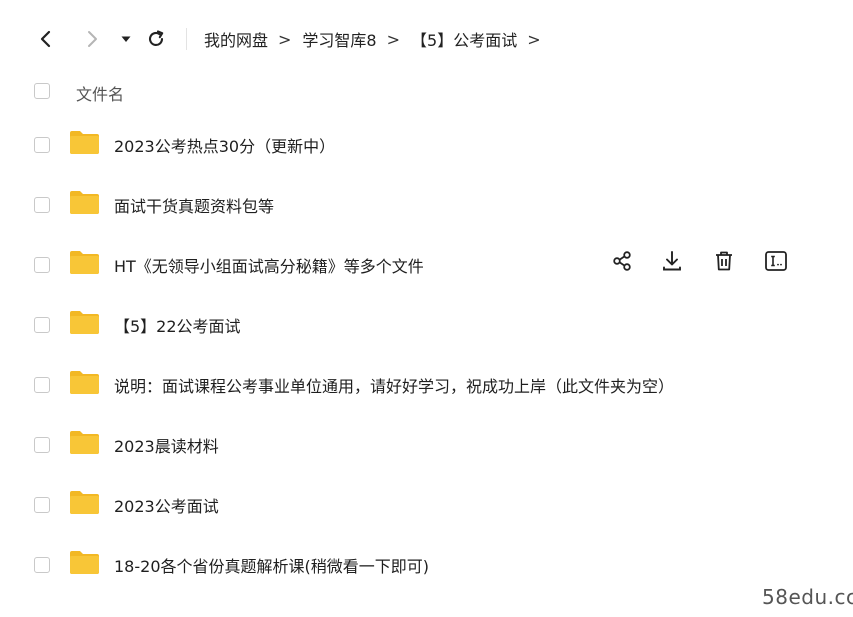 The image size is (853, 617). What do you see at coordinates (426, 445) in the screenshot?
I see `file-row: 2023晨读材料` at bounding box center [426, 445].